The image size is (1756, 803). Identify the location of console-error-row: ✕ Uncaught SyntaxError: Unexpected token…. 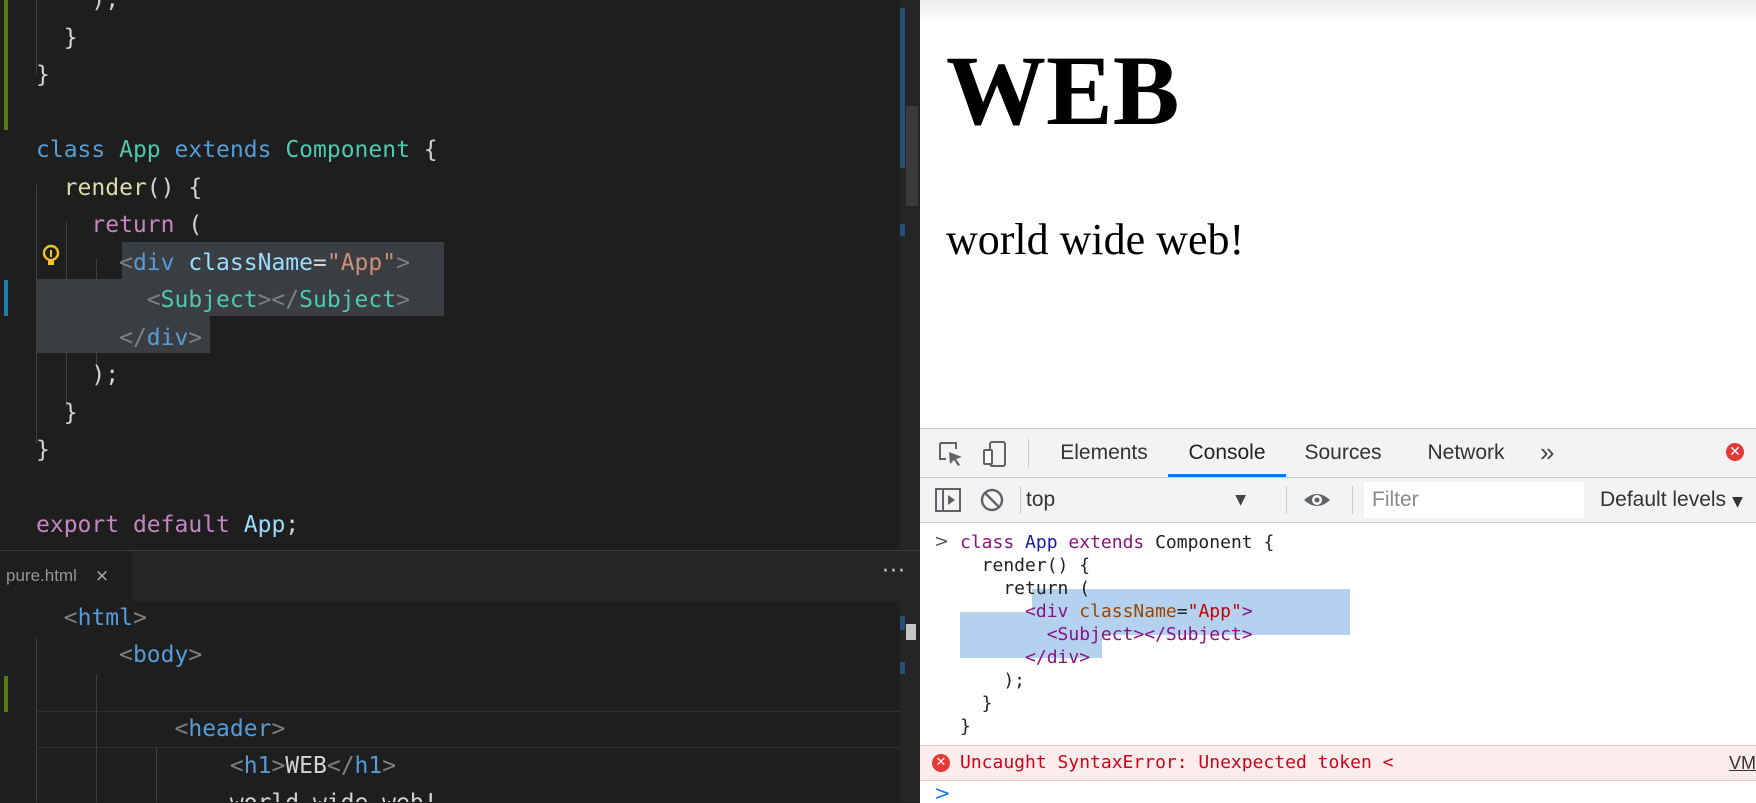
(1338, 763).